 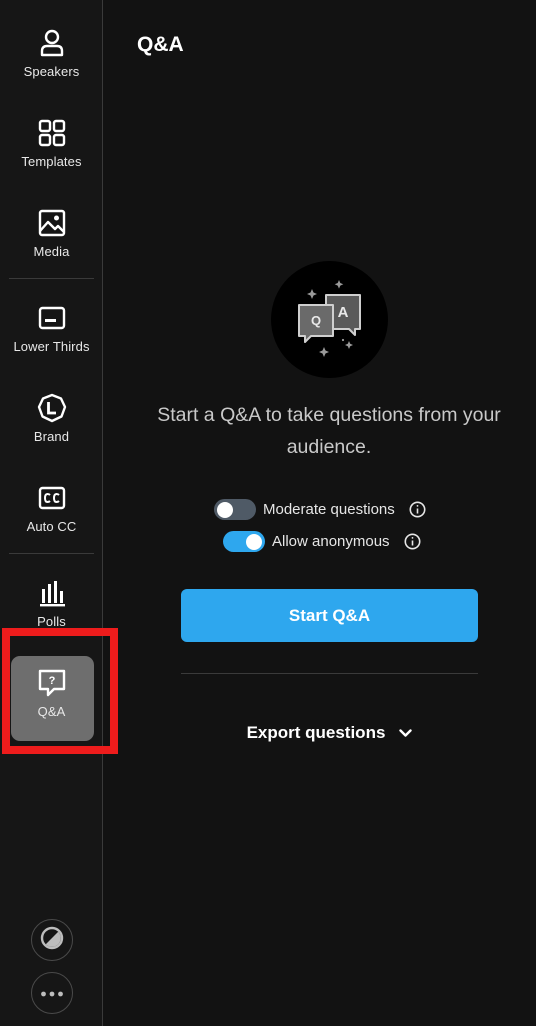 I want to click on moderate-questions-label: Moderate questions, so click(x=329, y=509).